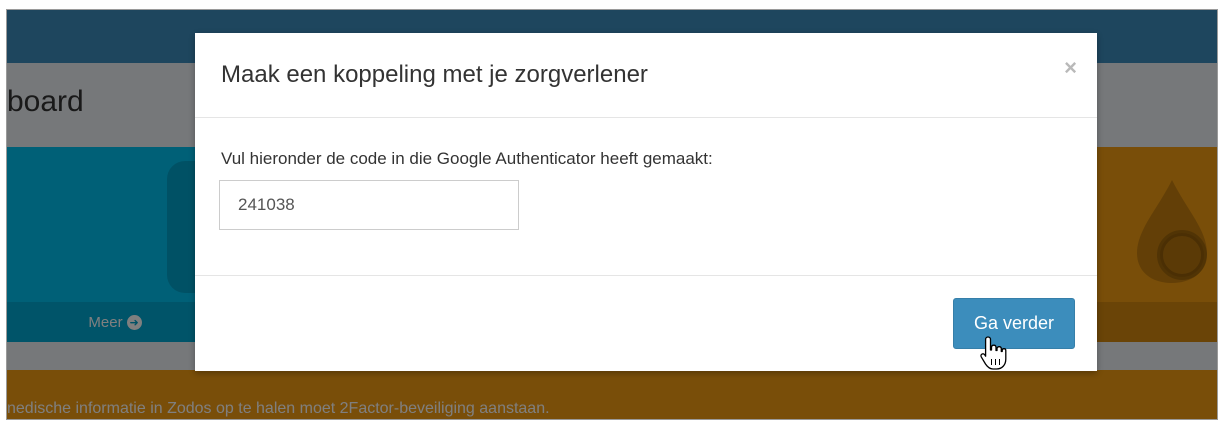 This screenshot has width=1220, height=421. I want to click on continue-button: Ga verder, so click(1014, 323).